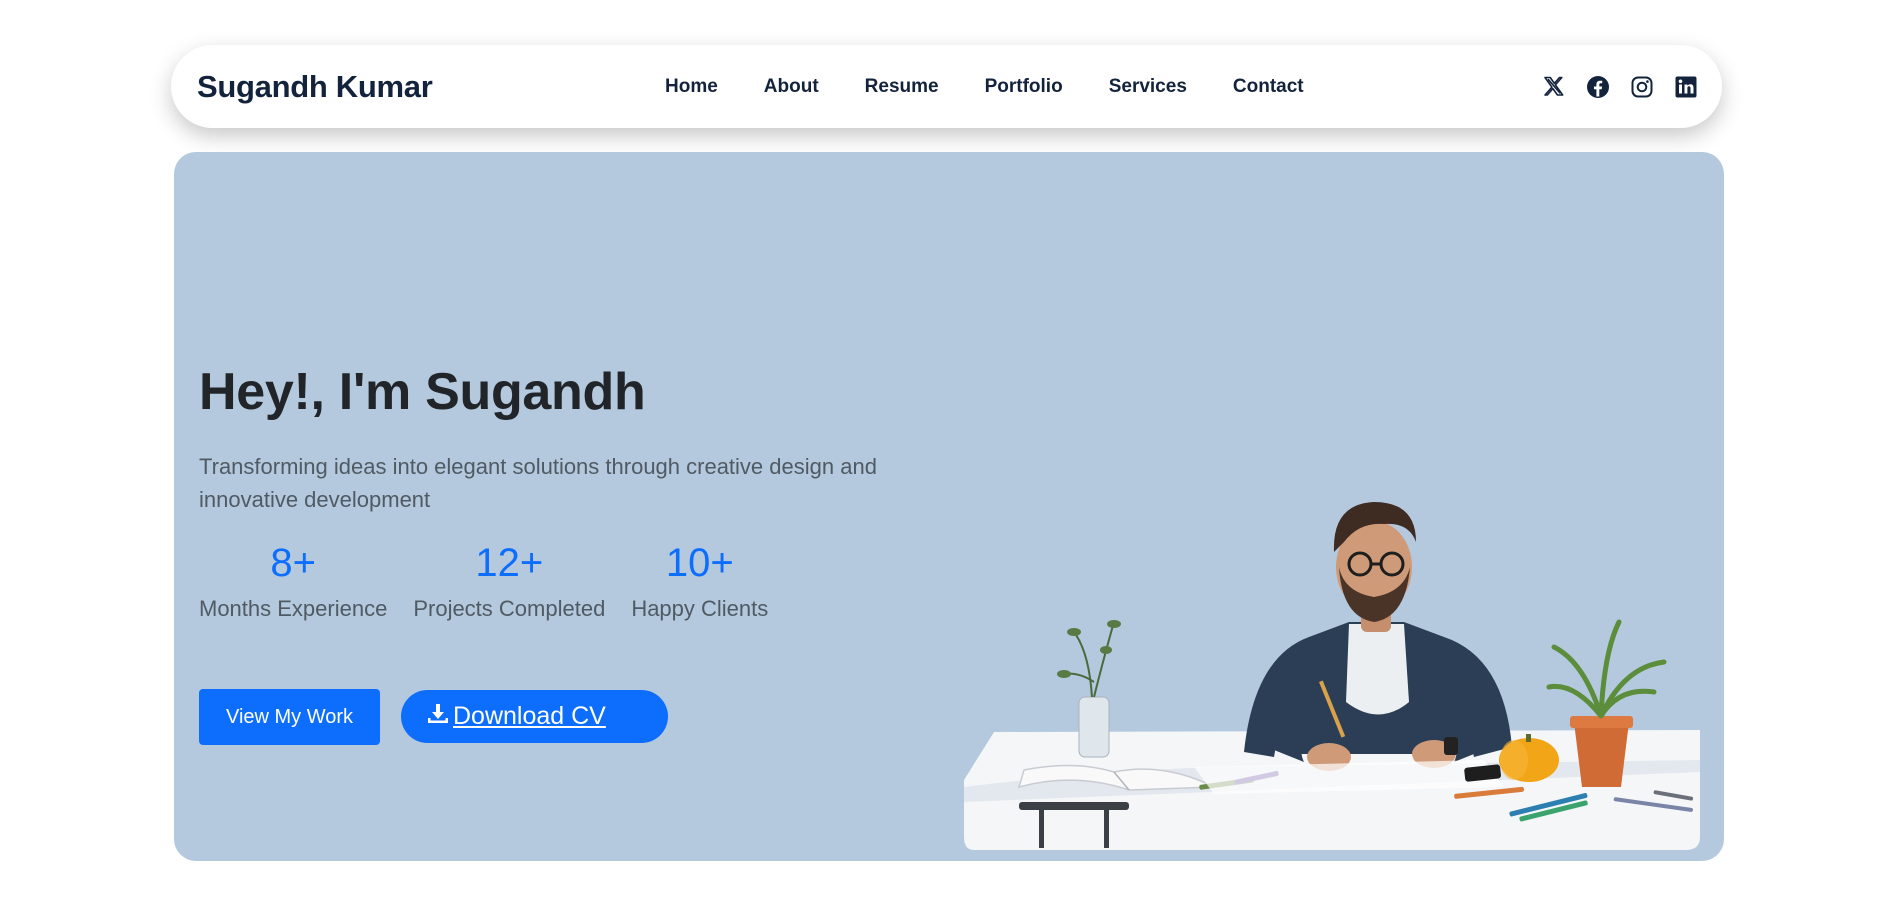 The width and height of the screenshot is (1885, 900). I want to click on stat-experience: 8+ Months Experience, so click(293, 581).